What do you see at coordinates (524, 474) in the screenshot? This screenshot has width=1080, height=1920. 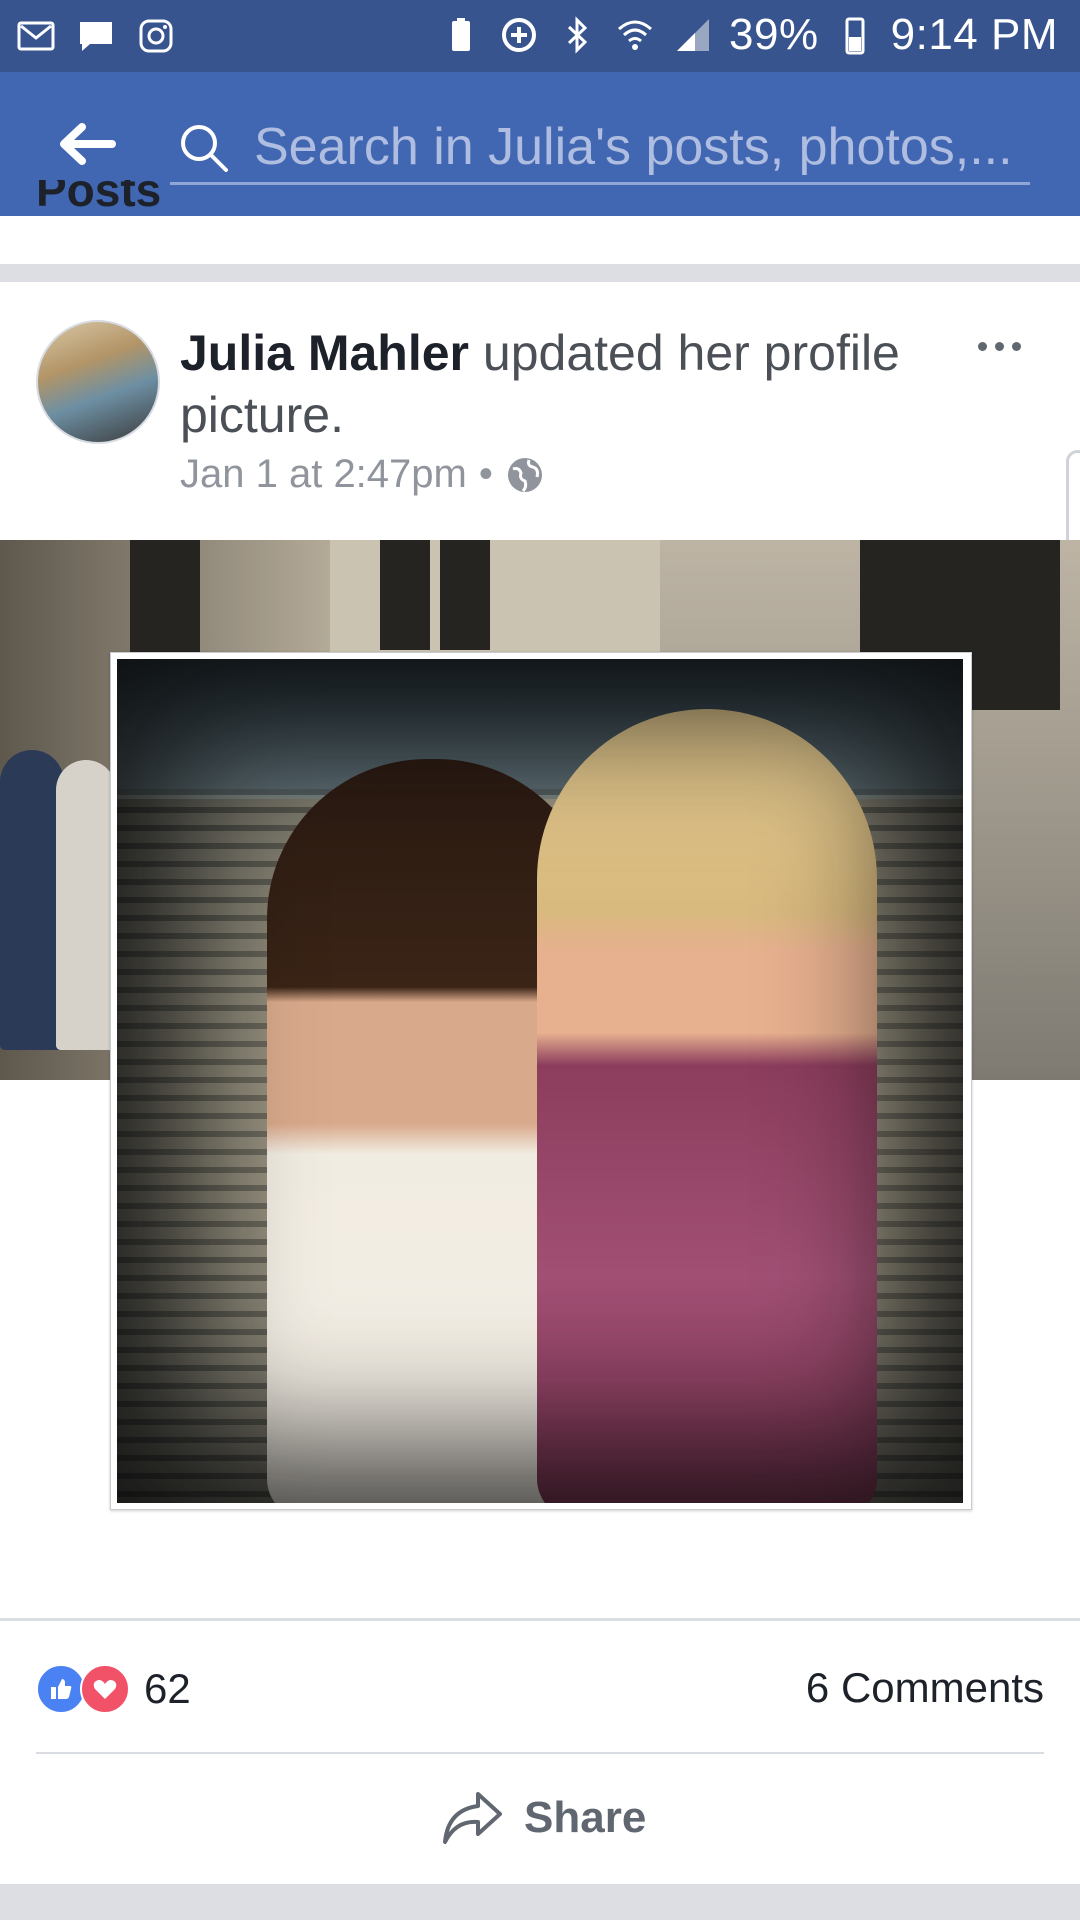 I see `globe-icon` at bounding box center [524, 474].